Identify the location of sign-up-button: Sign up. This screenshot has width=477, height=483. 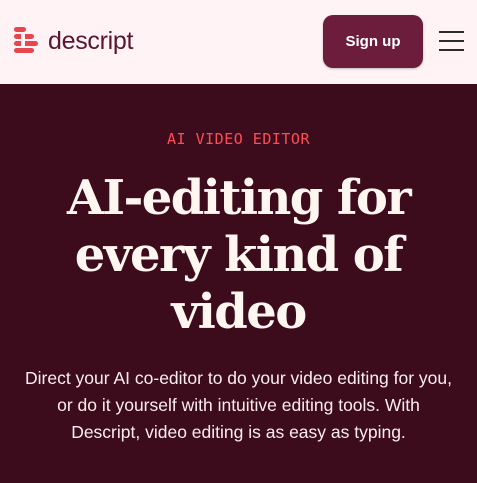
(373, 41).